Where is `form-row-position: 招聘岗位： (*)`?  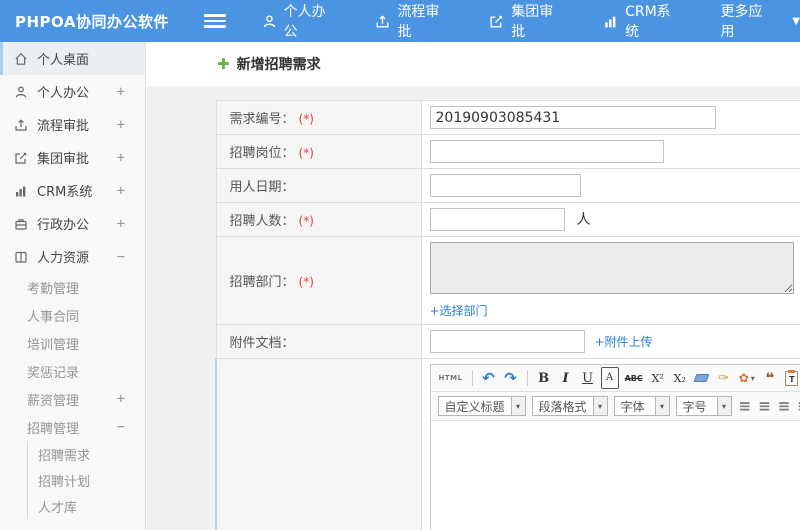
form-row-position: 招聘岗位： (*) is located at coordinates (507, 151).